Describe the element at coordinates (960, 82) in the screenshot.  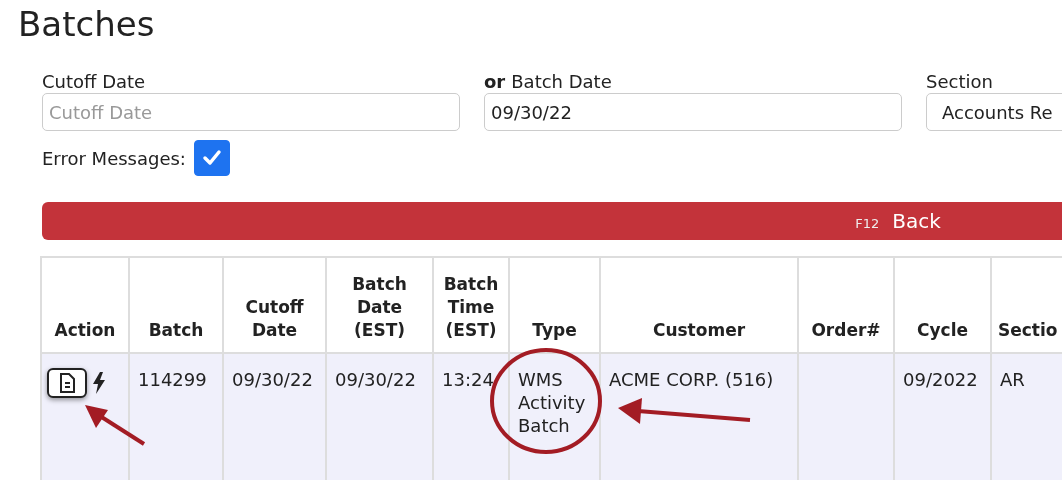
I see `field-label: Section` at that location.